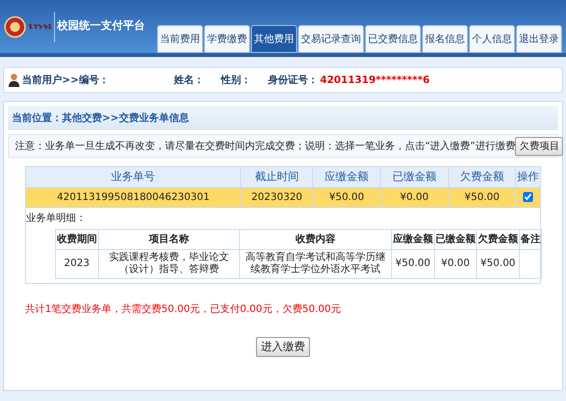  Describe the element at coordinates (236, 81) in the screenshot. I see `gender-label: 性别：` at that location.